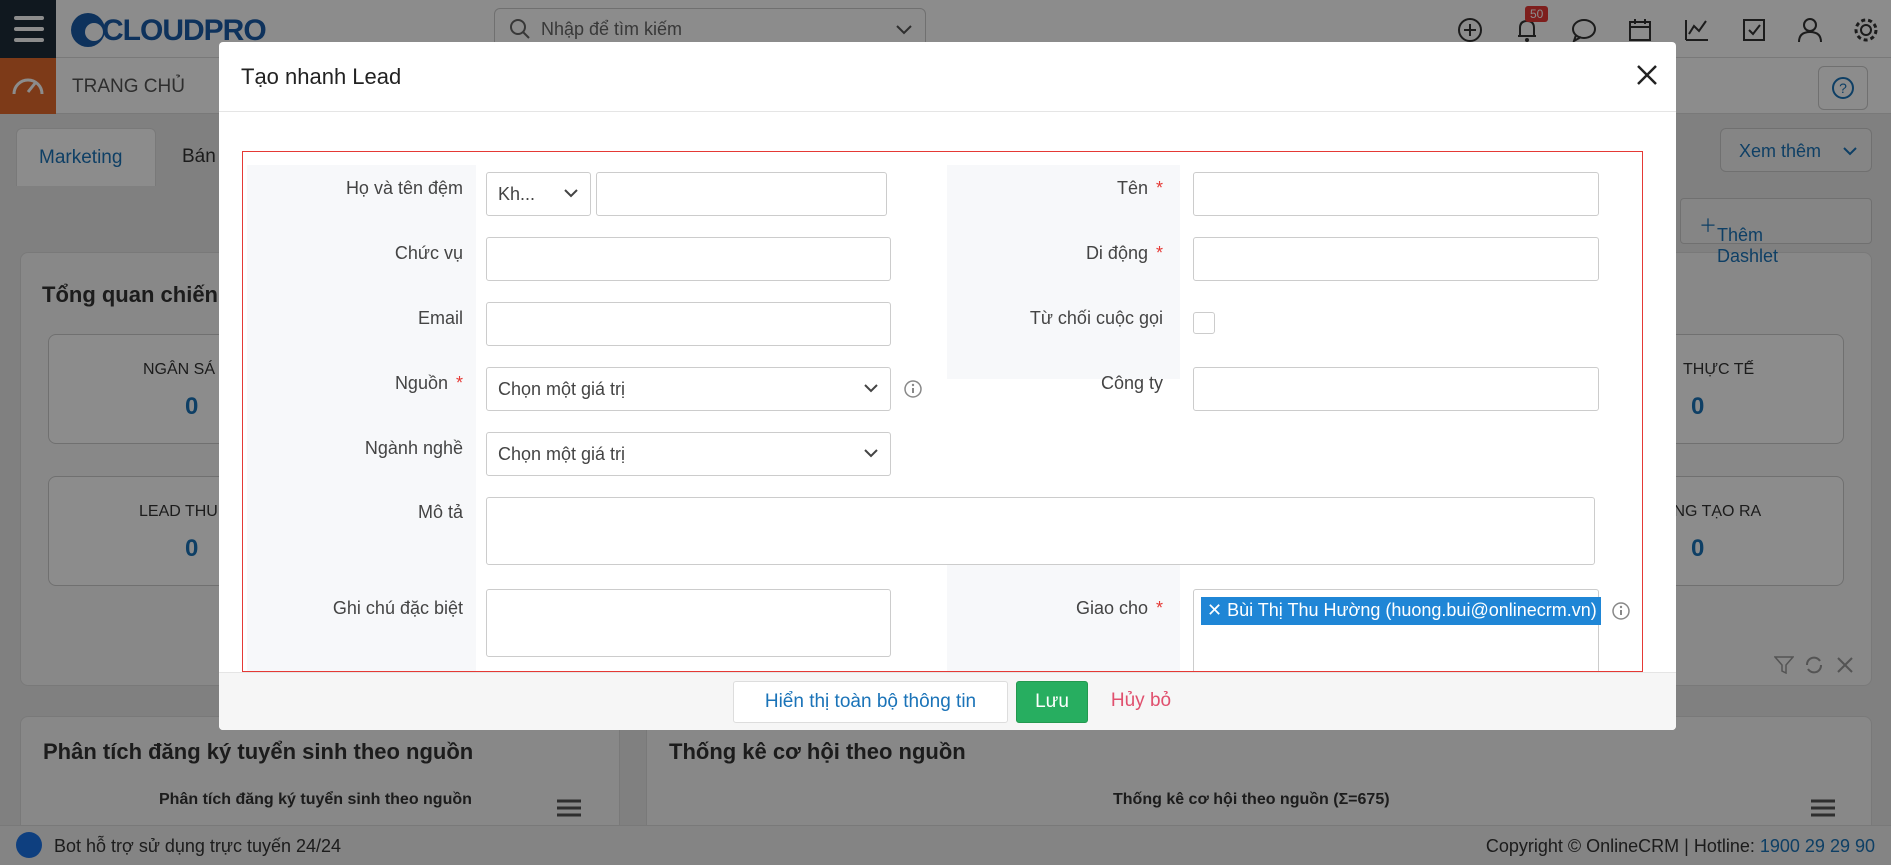 The height and width of the screenshot is (865, 1891). What do you see at coordinates (870, 702) in the screenshot?
I see `show-all-fields-button: Hiển thị toàn bộ thông tin` at bounding box center [870, 702].